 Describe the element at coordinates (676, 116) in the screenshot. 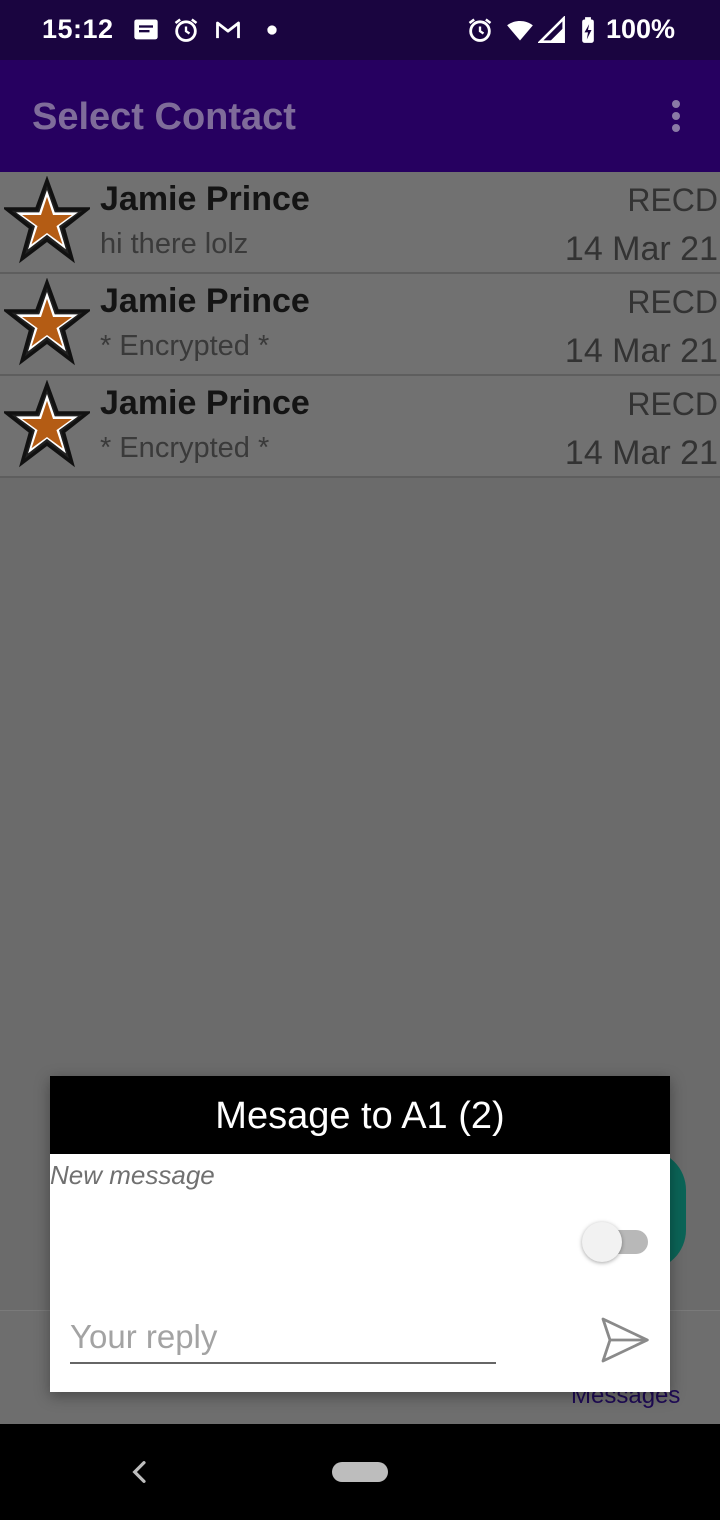

I see `more-vert-icon` at that location.